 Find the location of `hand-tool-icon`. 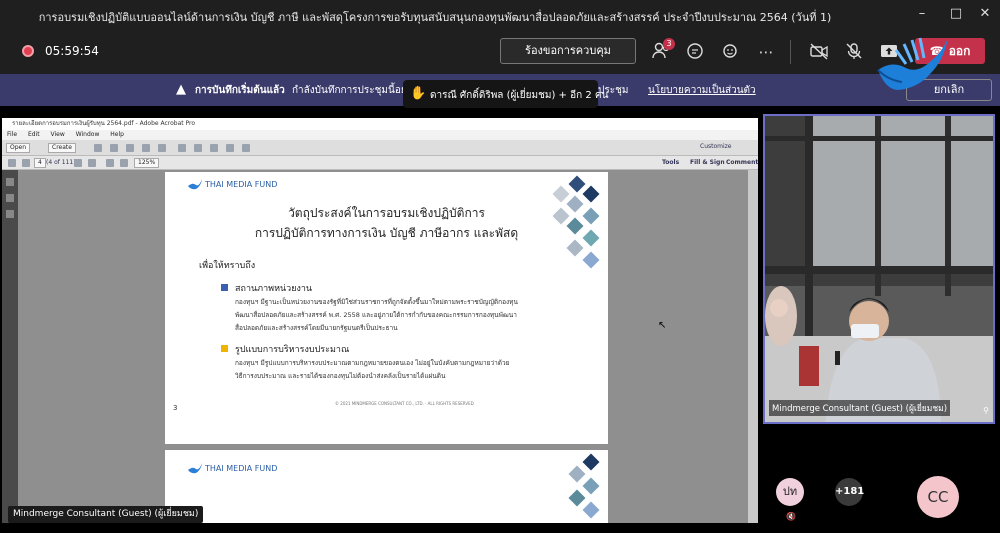

hand-tool-icon is located at coordinates (92, 163).